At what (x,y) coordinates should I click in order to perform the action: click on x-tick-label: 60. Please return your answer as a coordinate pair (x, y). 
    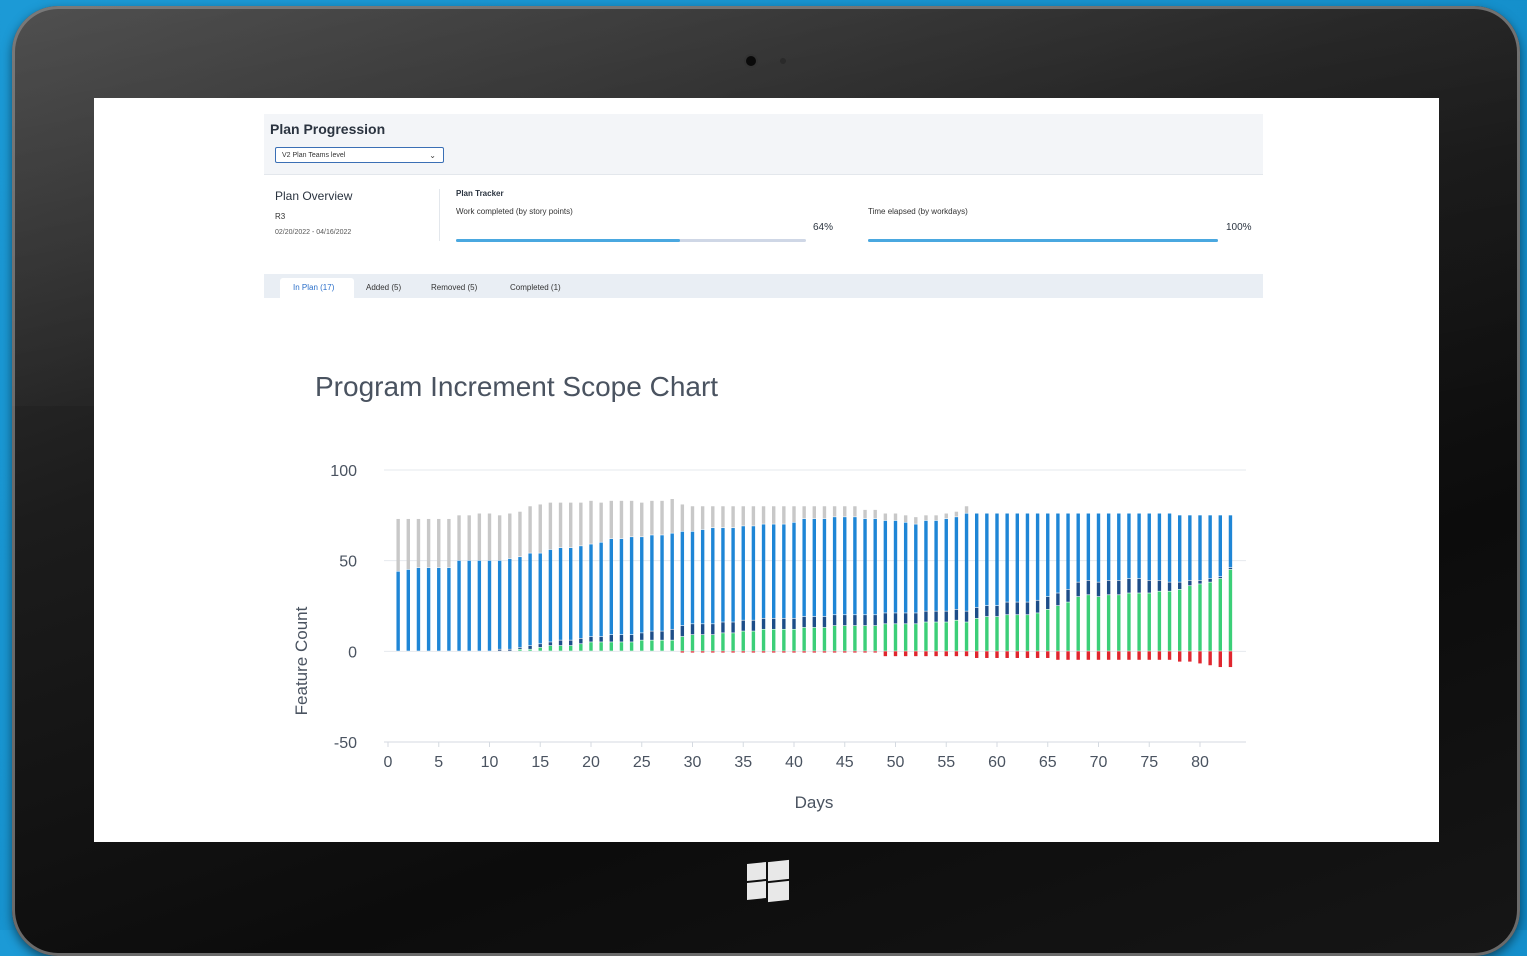
    Looking at the image, I should click on (997, 762).